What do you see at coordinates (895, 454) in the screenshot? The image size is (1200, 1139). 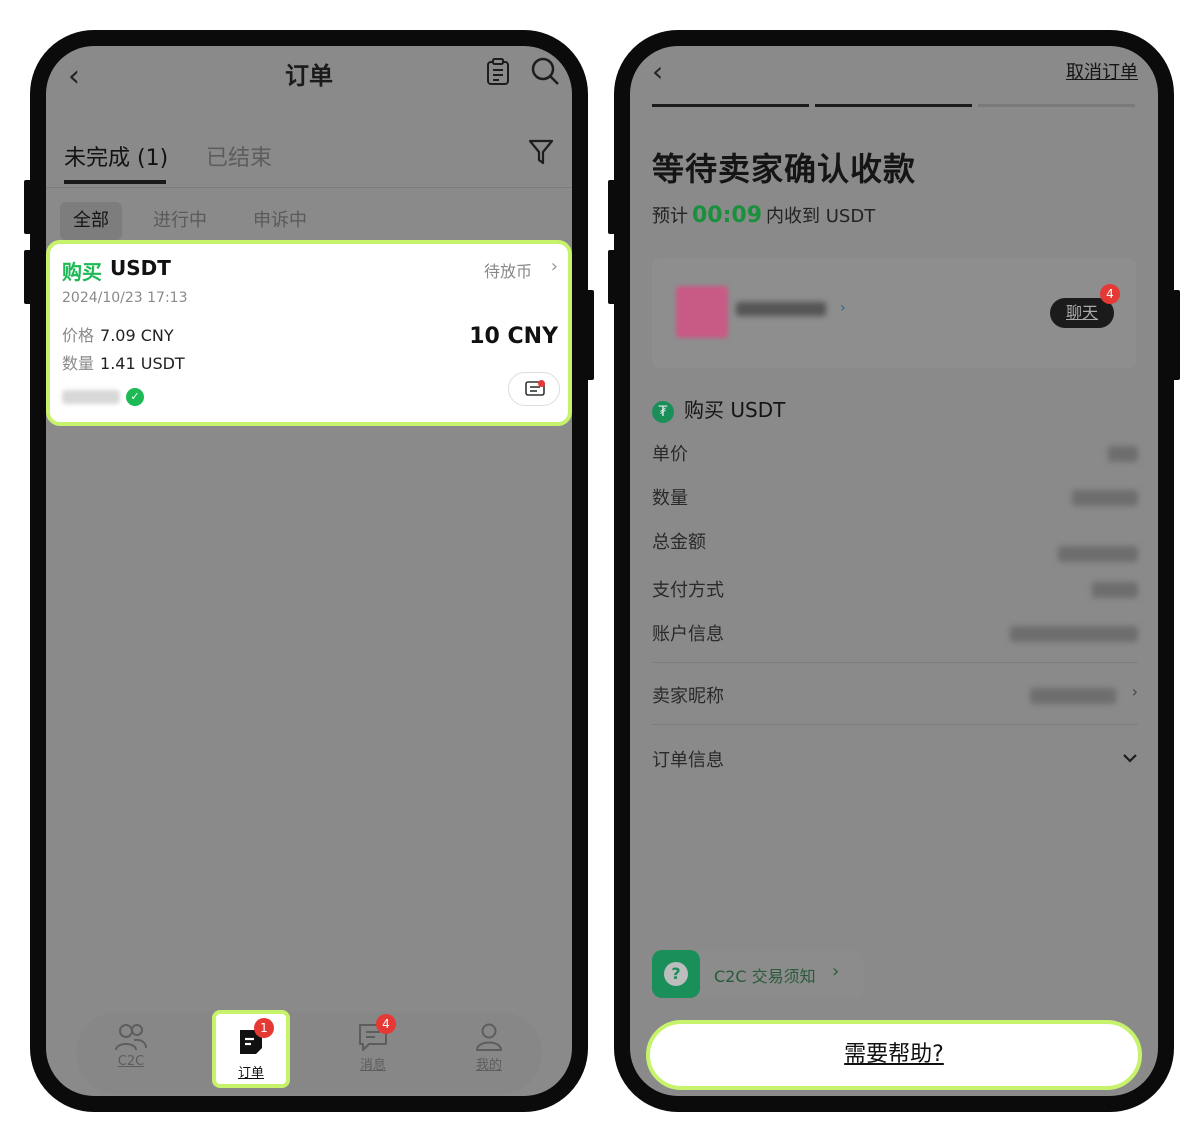 I see `unit-price-row: 单价` at bounding box center [895, 454].